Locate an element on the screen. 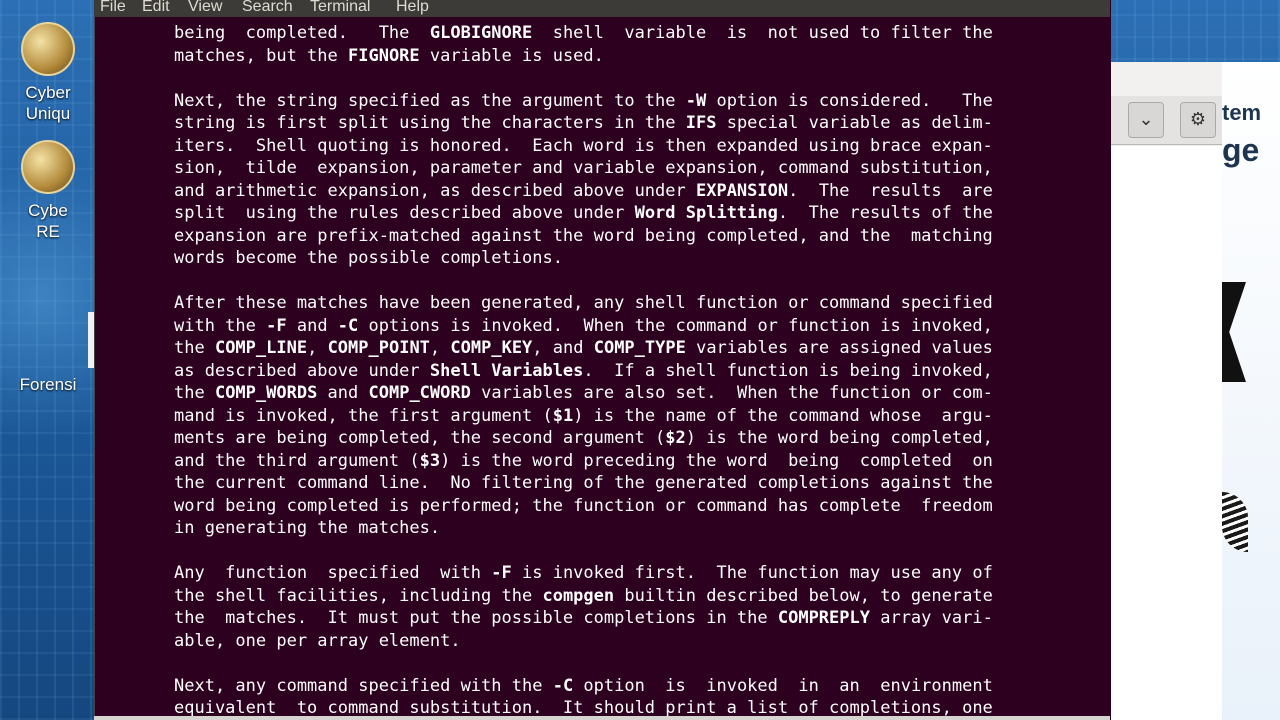 The width and height of the screenshot is (1280, 720). terminal-bold-term: COMP_KEY is located at coordinates (491, 348).